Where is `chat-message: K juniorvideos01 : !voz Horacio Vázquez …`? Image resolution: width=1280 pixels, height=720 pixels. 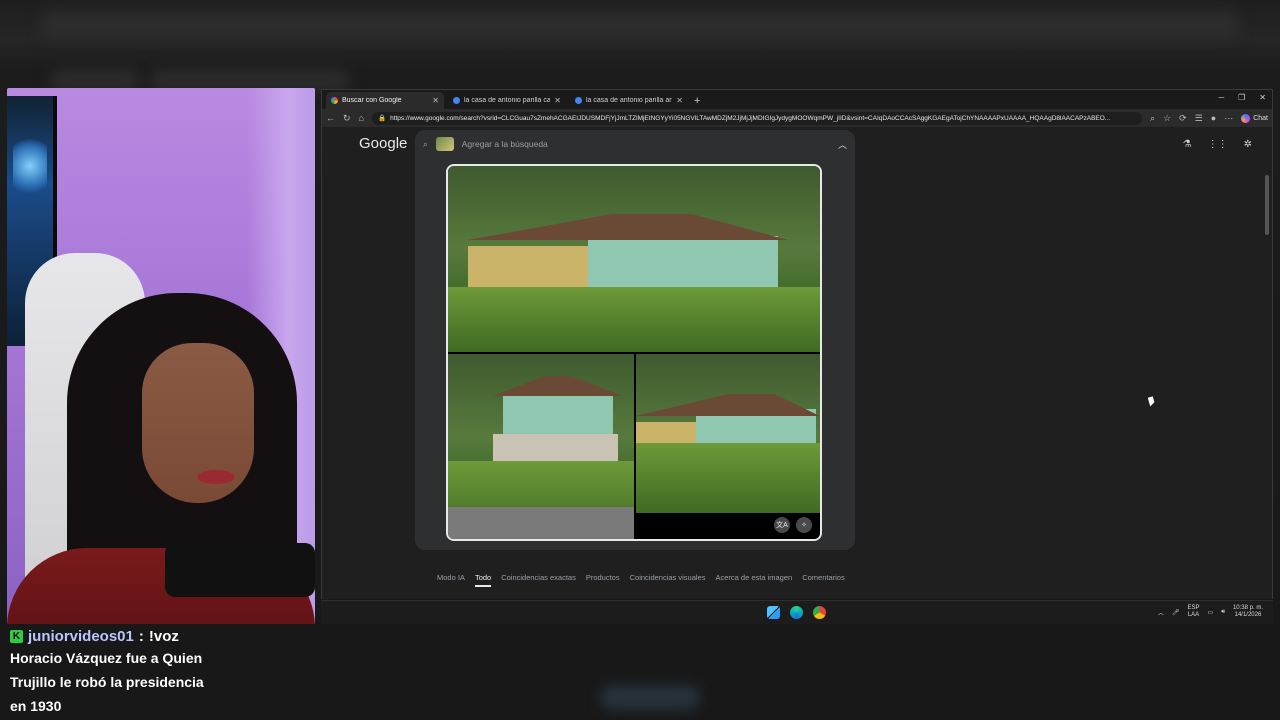
chat-message: K juniorvideos01 : !voz Horacio Vázquez … is located at coordinates (160, 672).